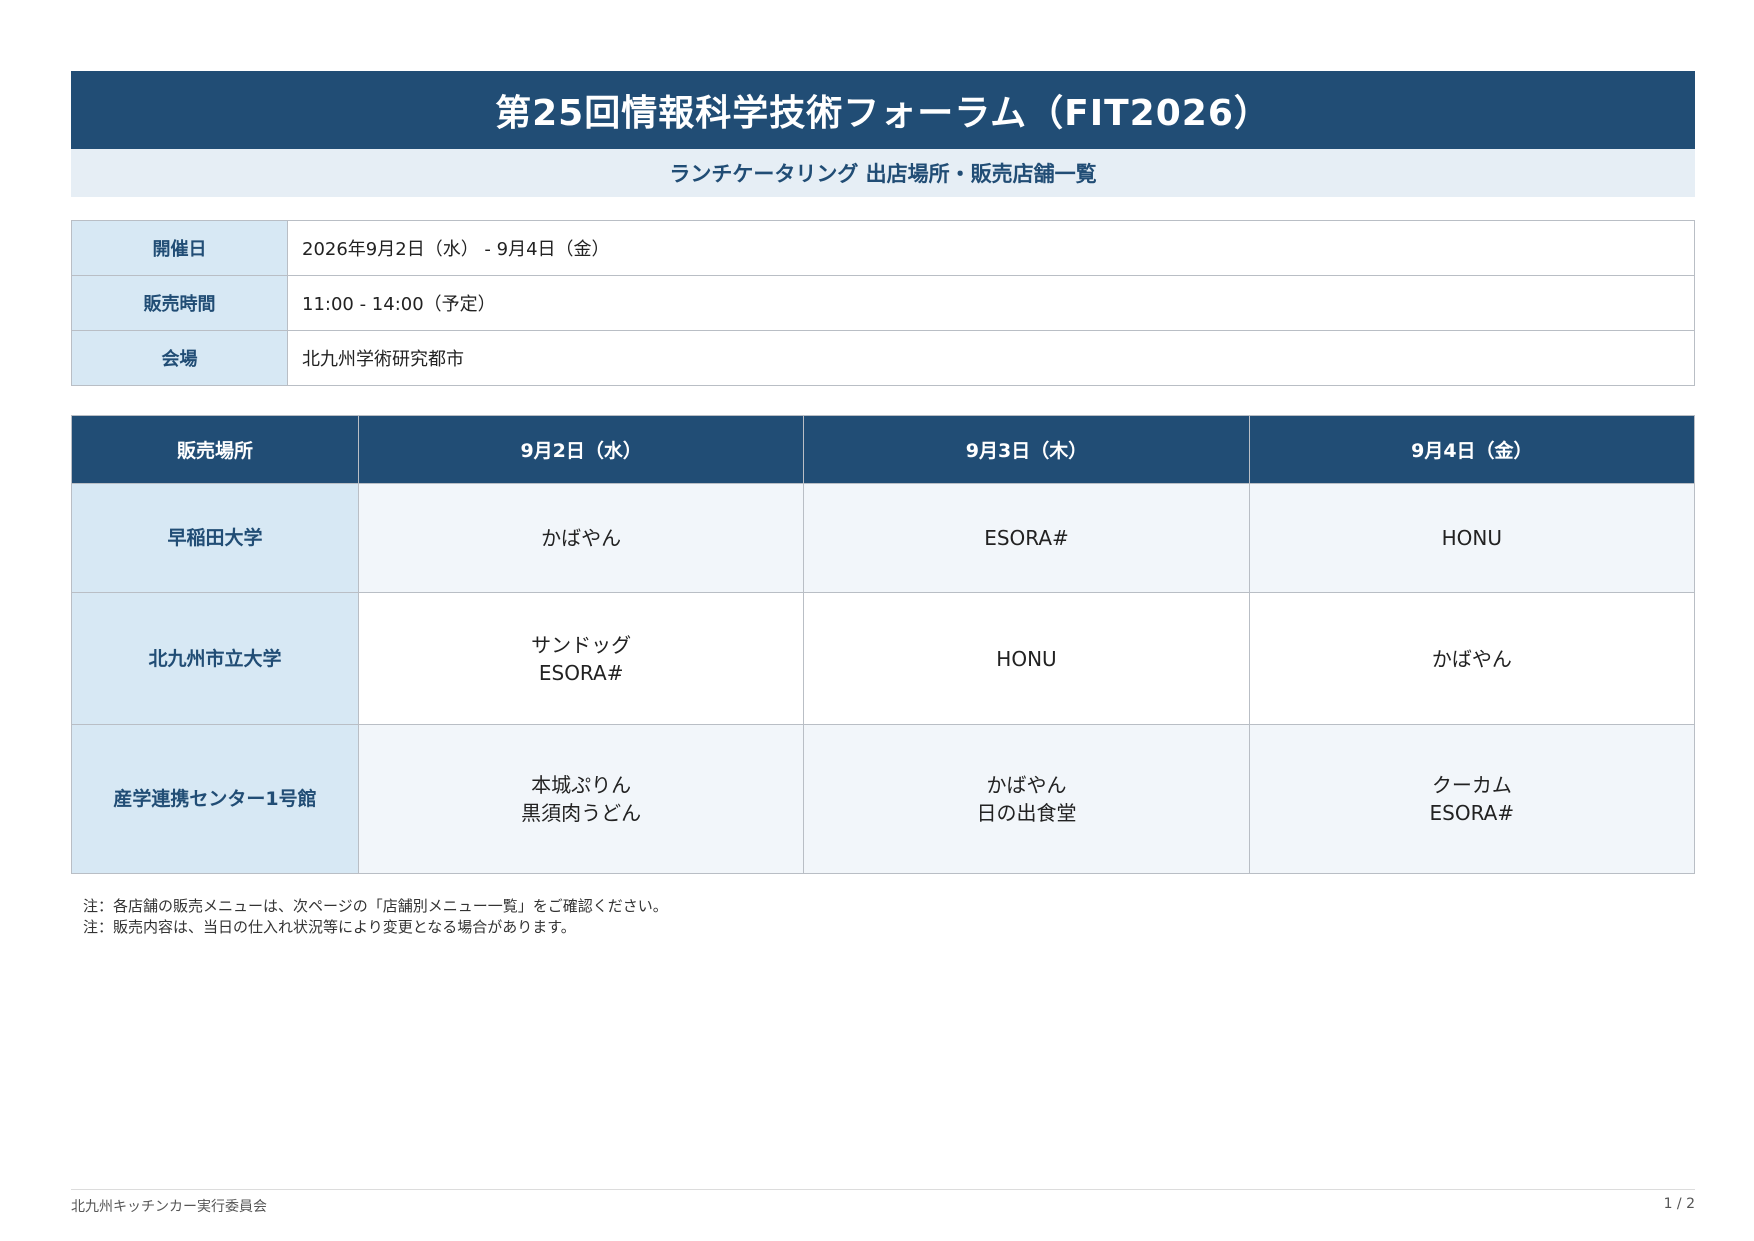 This screenshot has height=1241, width=1754. What do you see at coordinates (581, 449) in the screenshot?
I see `column-header: 9月2日（水）` at bounding box center [581, 449].